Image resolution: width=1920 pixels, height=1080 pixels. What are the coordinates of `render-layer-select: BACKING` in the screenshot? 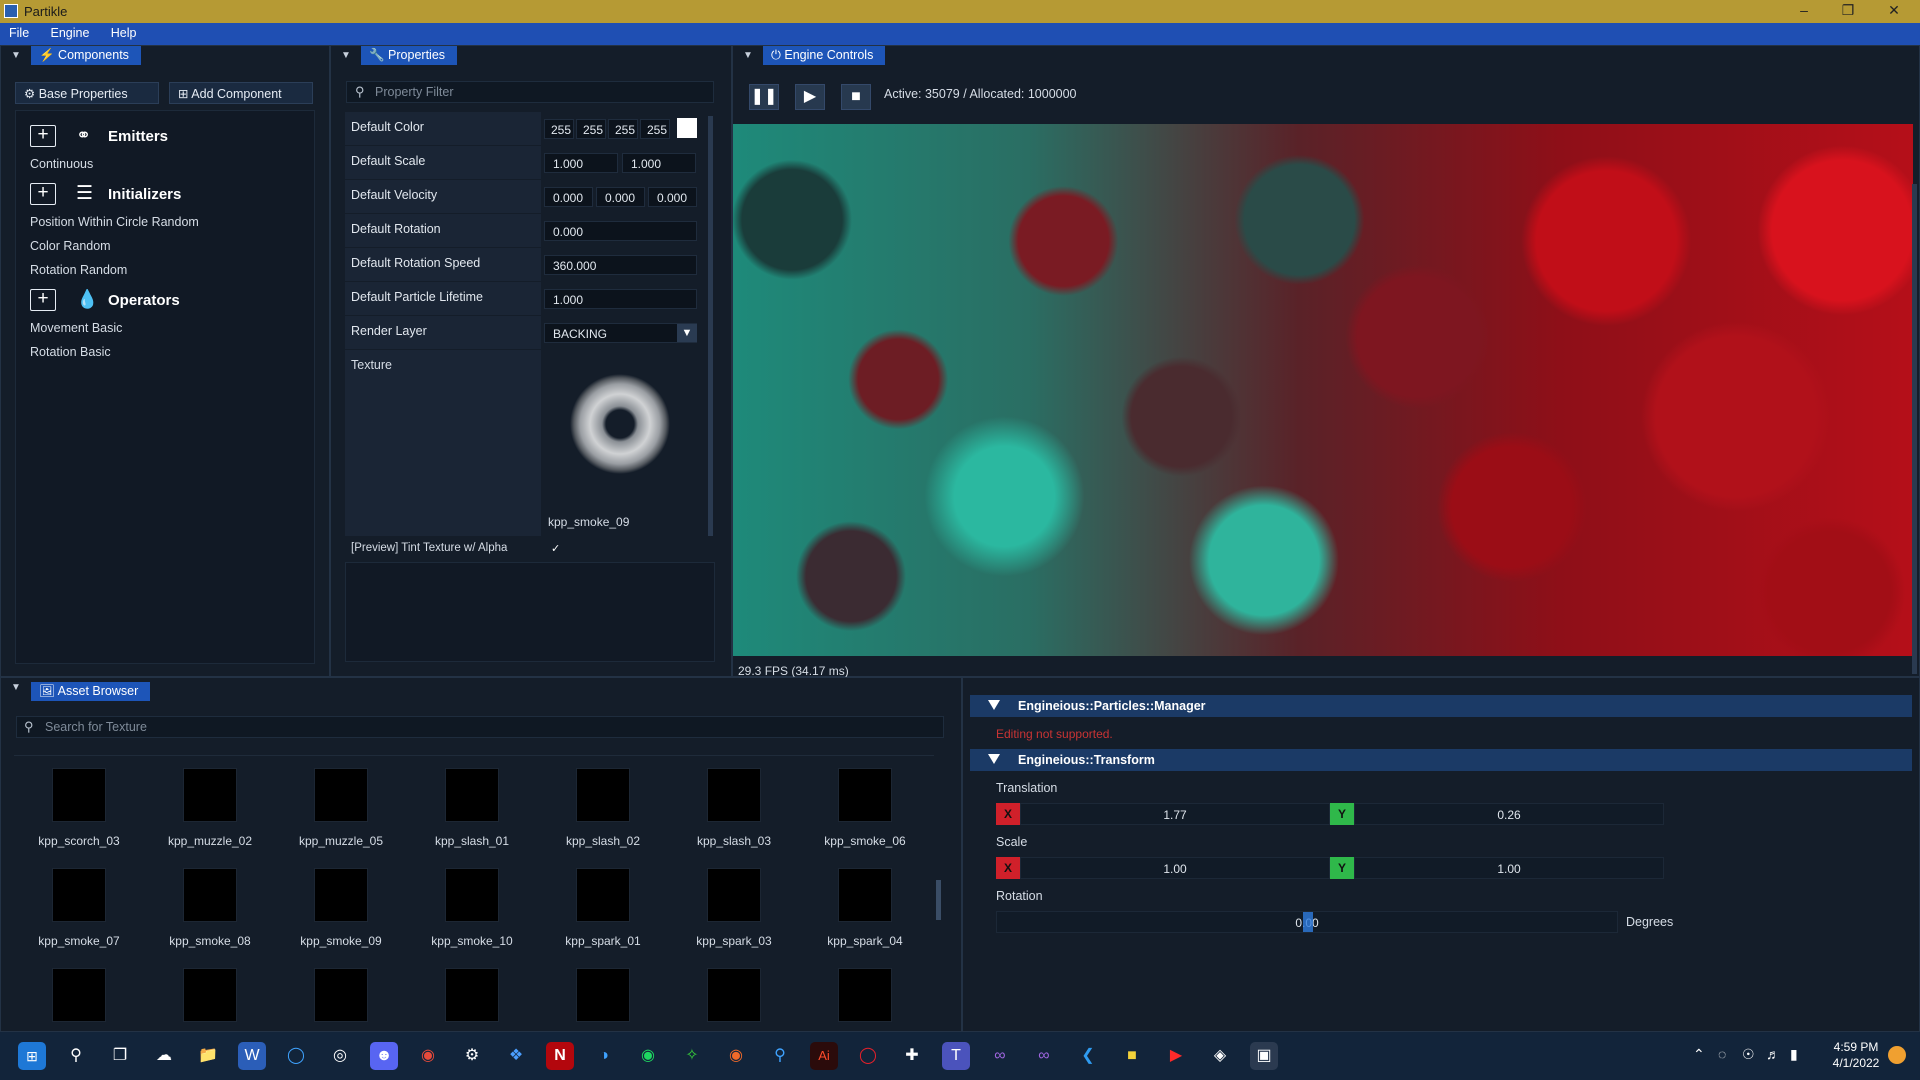 It's located at (620, 333).